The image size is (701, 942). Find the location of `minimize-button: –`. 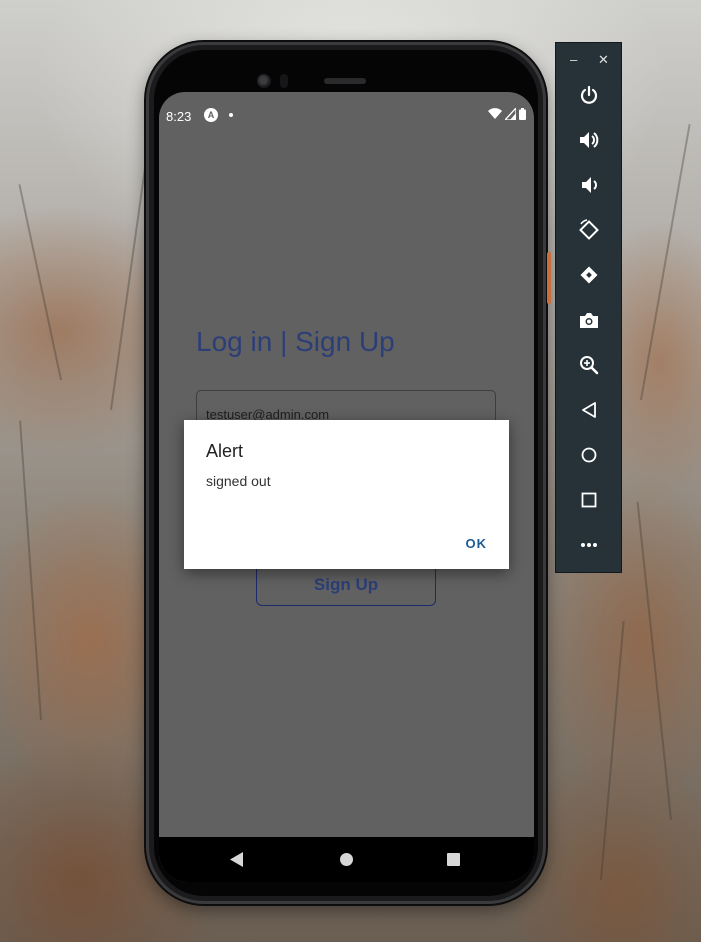

minimize-button: – is located at coordinates (573, 59).